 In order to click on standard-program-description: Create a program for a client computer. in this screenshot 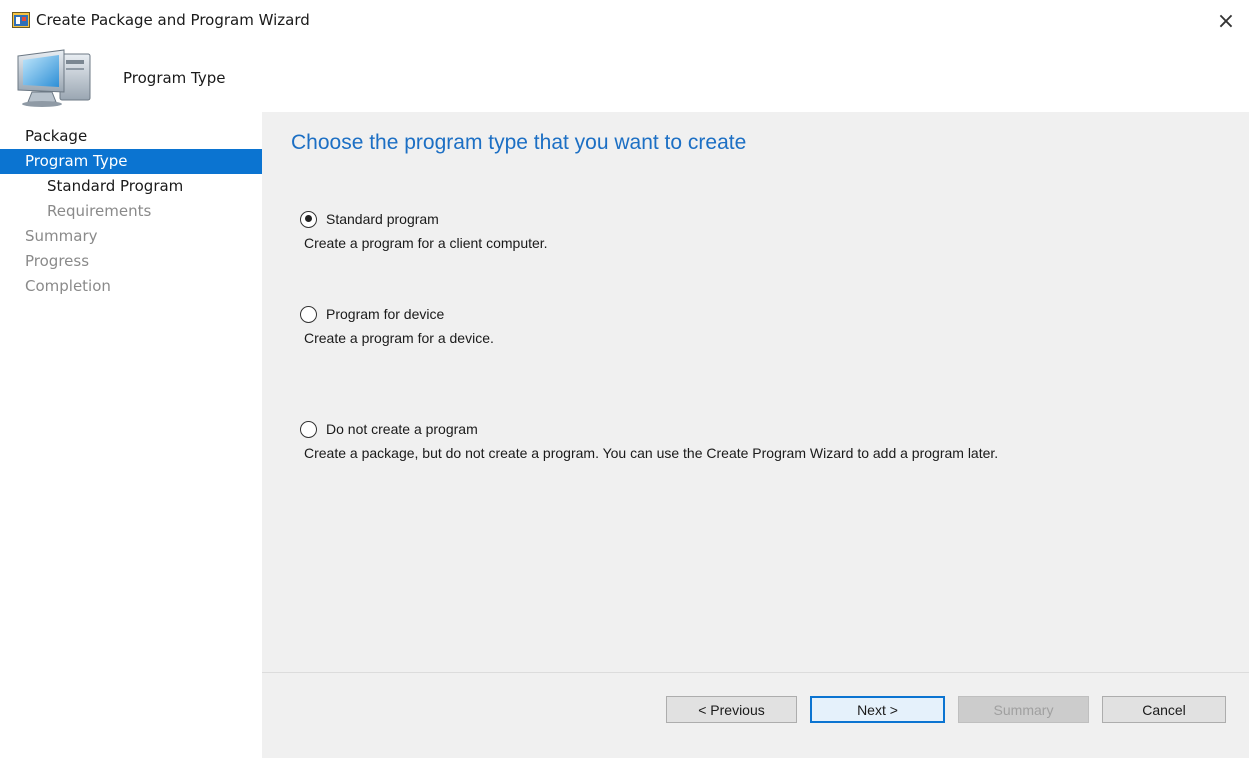, I will do `click(426, 243)`.